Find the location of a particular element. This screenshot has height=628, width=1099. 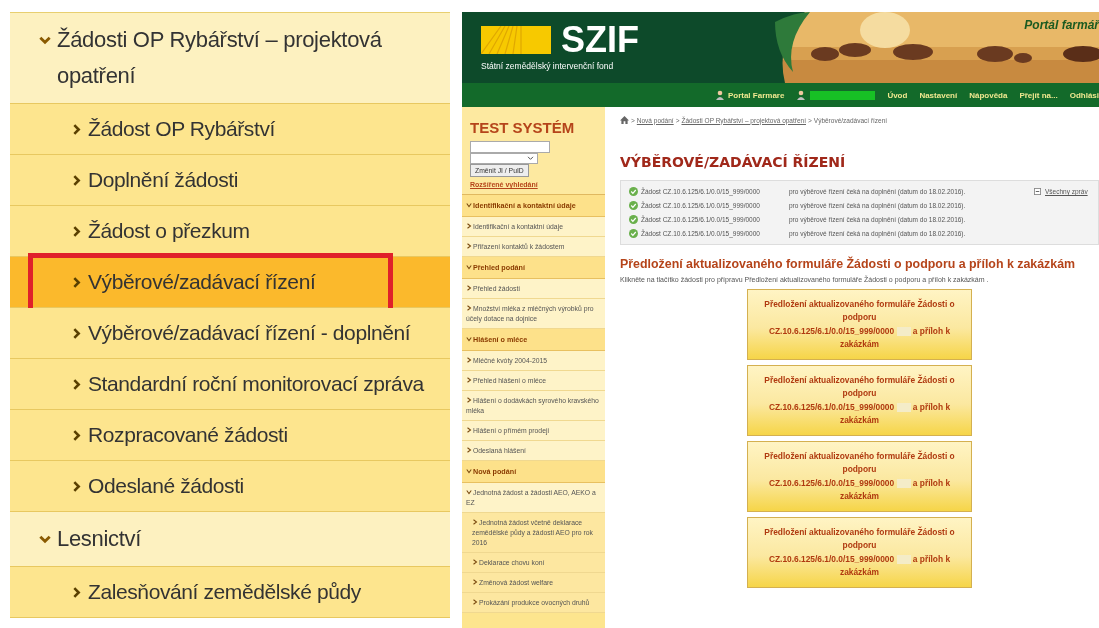

menu-item: Standardní roční monitorovací zpráva is located at coordinates (230, 384).